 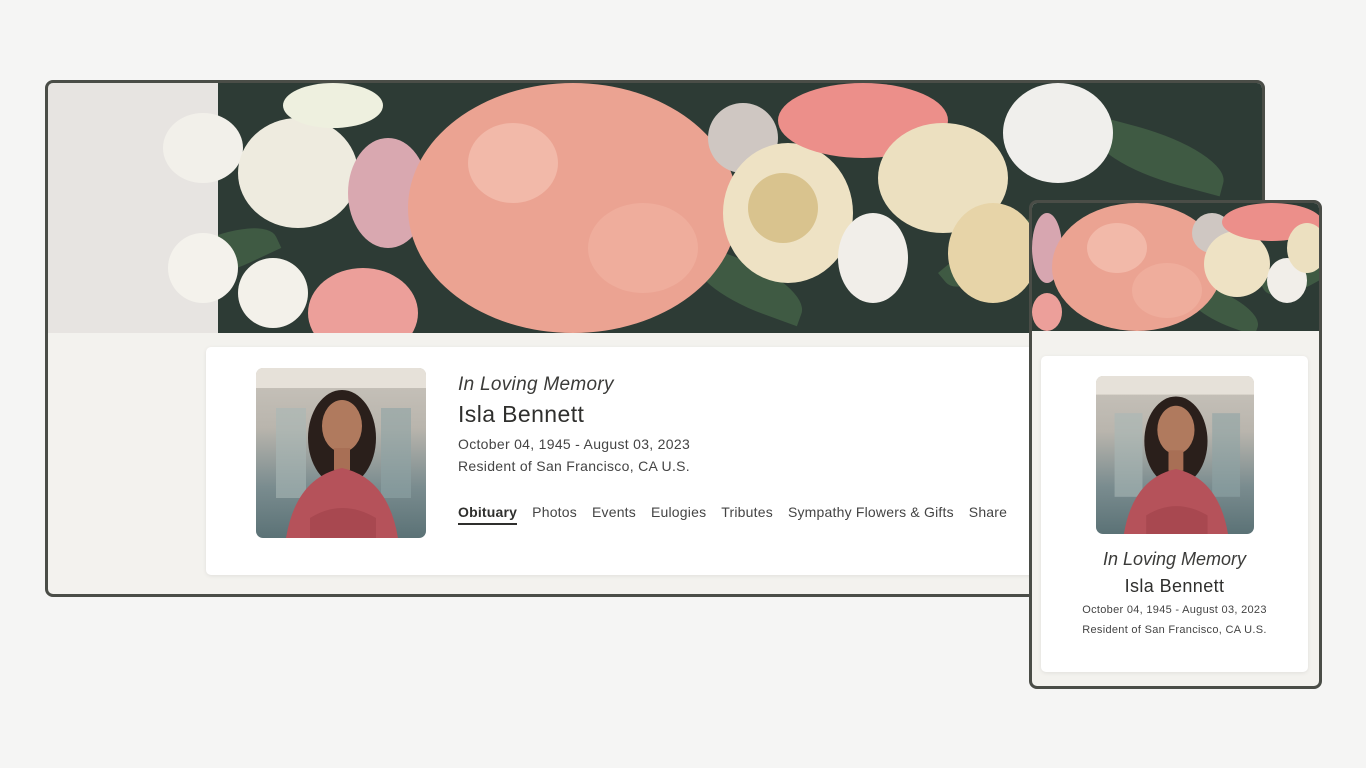 I want to click on life-dates: October 04, 1945 - August 03, 2023, so click(x=574, y=444).